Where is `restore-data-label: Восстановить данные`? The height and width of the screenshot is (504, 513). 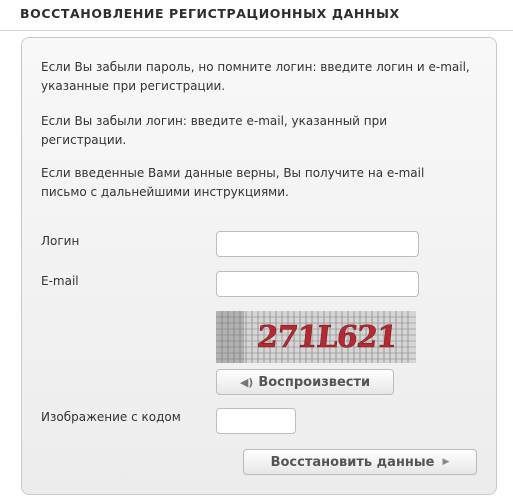 restore-data-label: Восстановить данные is located at coordinates (352, 462).